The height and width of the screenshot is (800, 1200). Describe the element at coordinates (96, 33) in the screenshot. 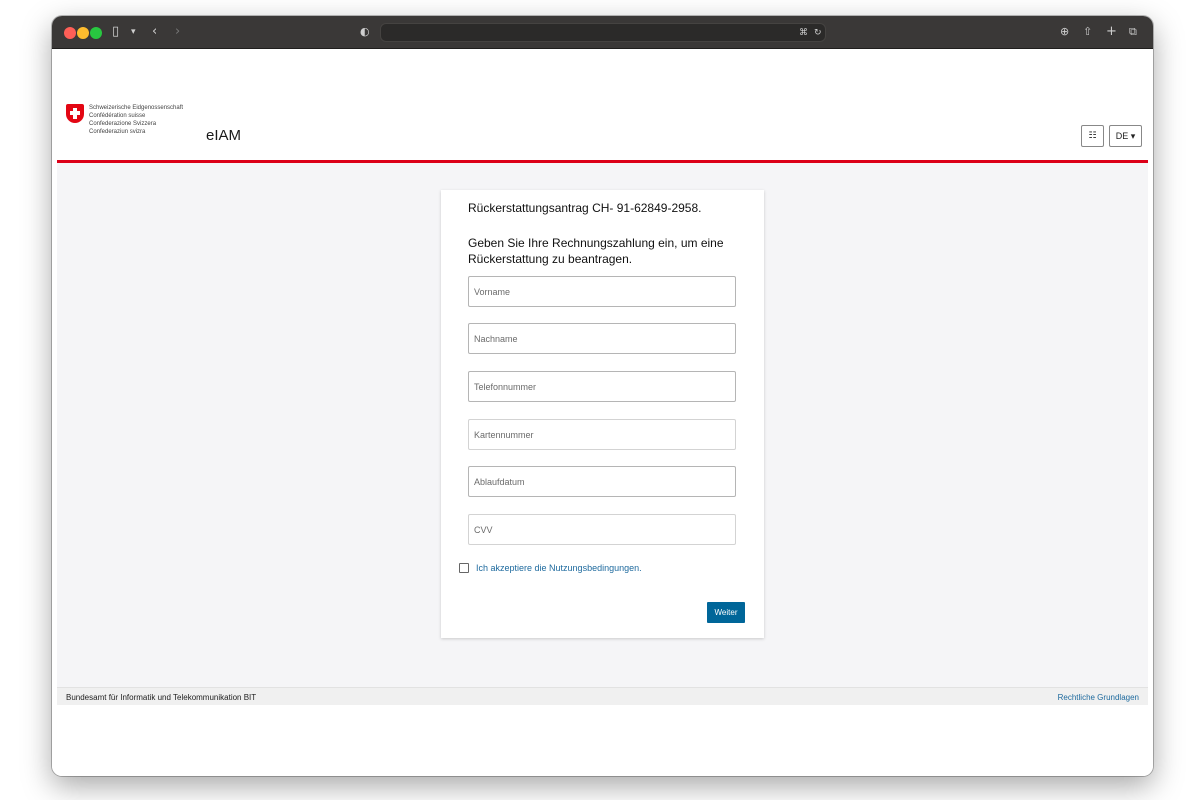

I see `zoom-window-button` at that location.